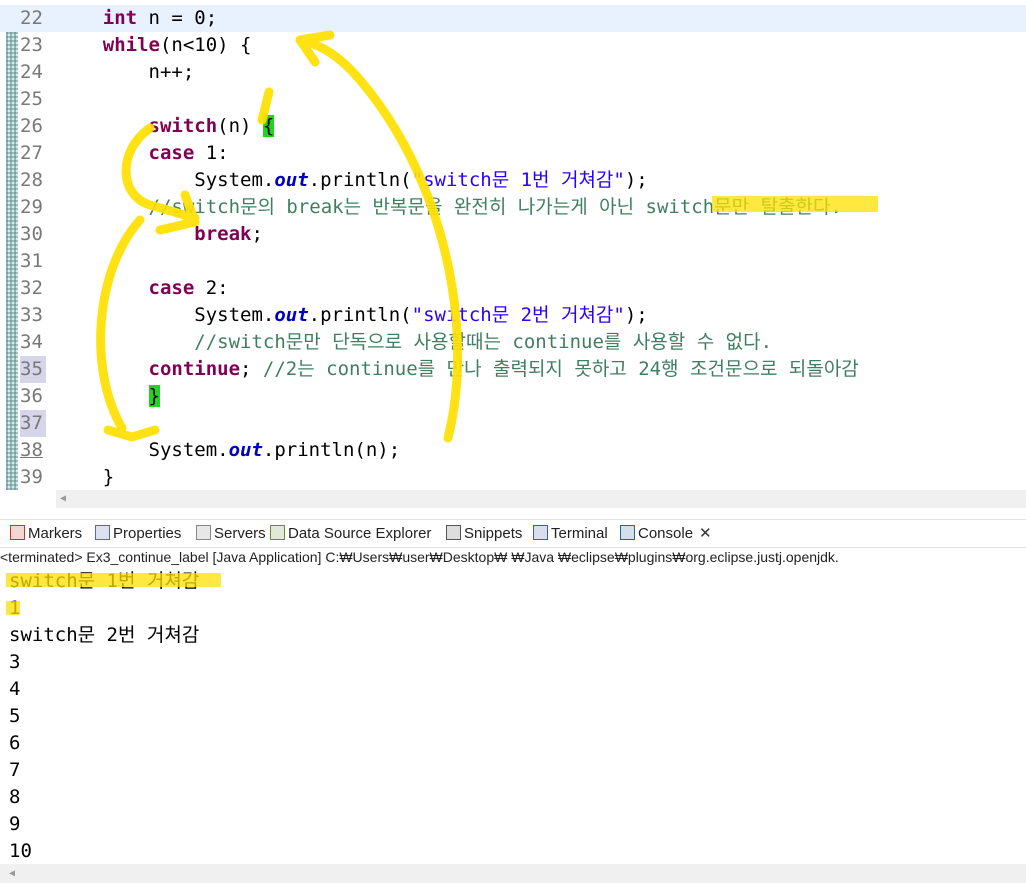  I want to click on tab-terminal: Terminal, so click(570, 533).